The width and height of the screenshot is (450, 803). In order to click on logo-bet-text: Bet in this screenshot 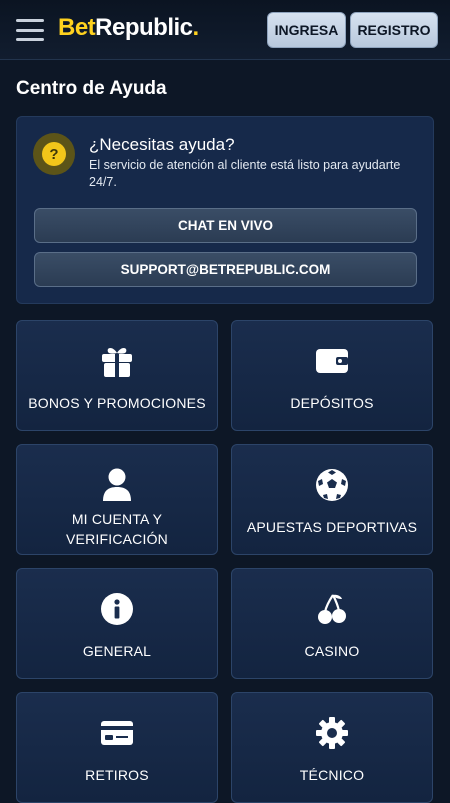, I will do `click(77, 27)`.